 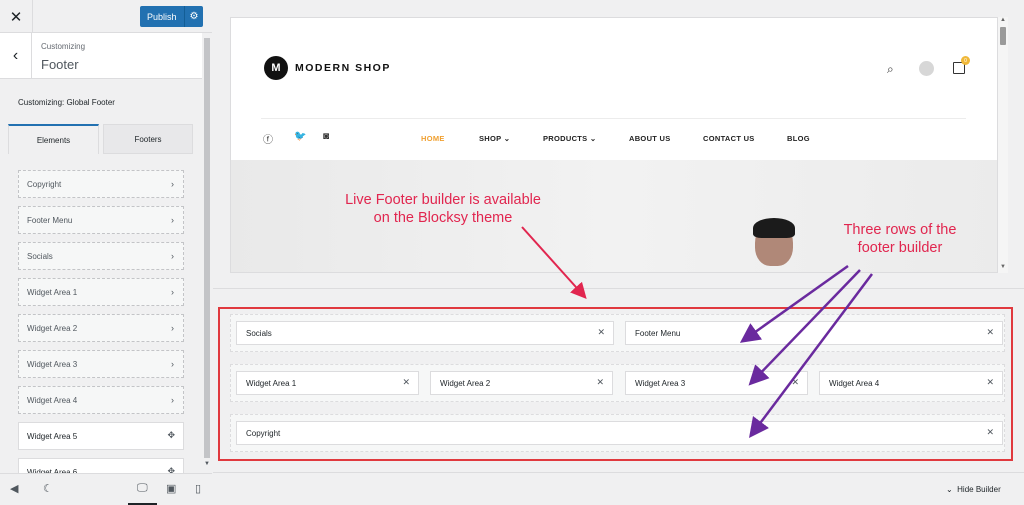 What do you see at coordinates (106, 489) in the screenshot?
I see `sidebar-footer-bar: ◀ ☾ 🖵 ▣ ▯` at bounding box center [106, 489].